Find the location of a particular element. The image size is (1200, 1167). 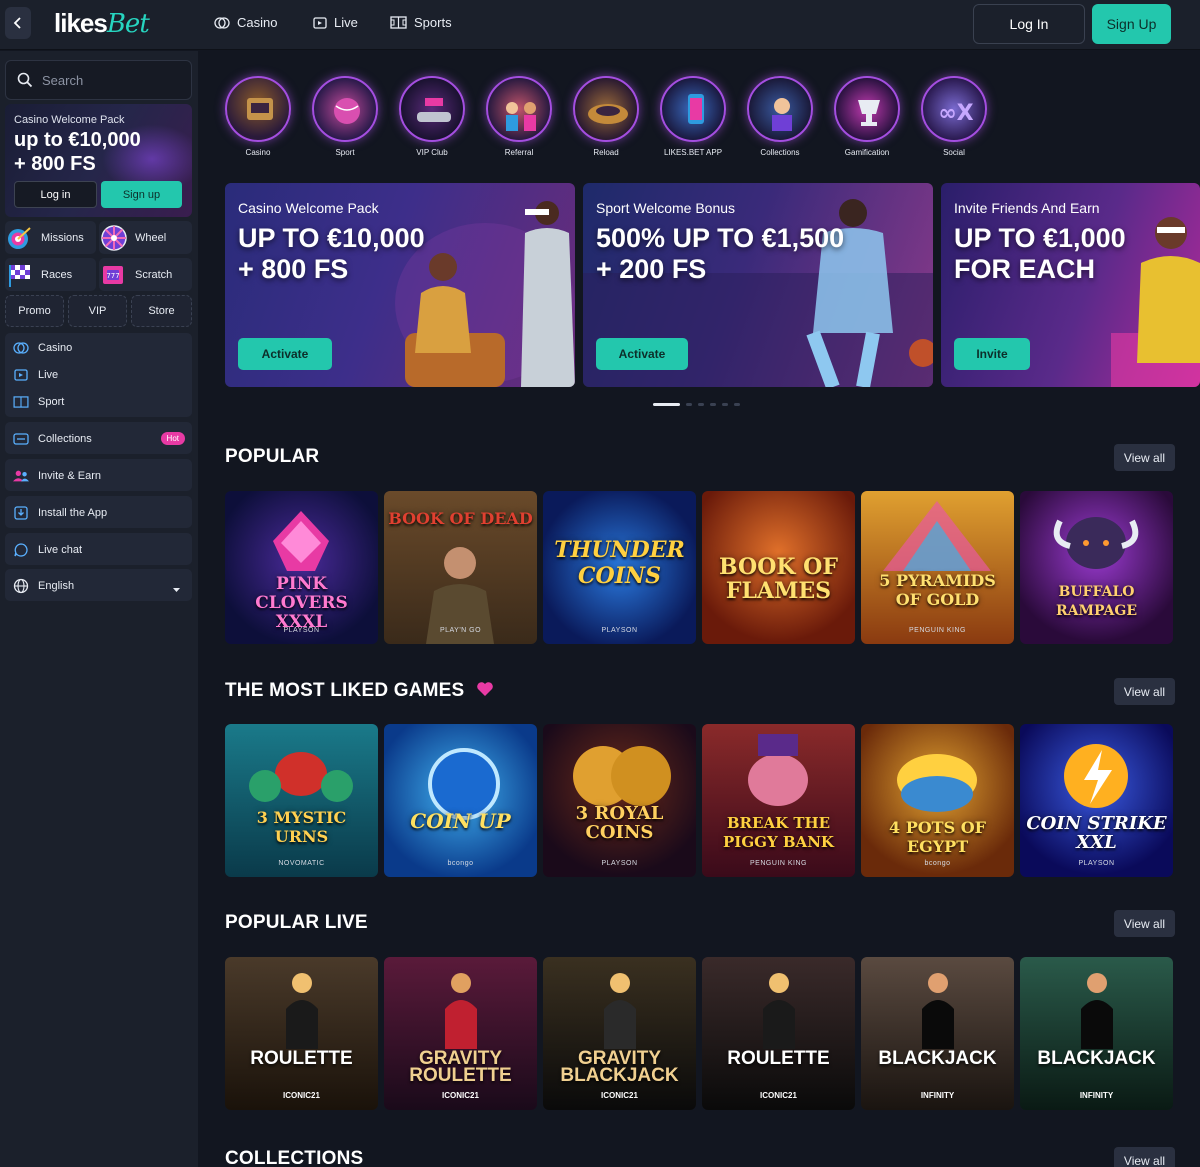

game-tile: BOOK OF DEAD PLAY'N GO is located at coordinates (460, 567).